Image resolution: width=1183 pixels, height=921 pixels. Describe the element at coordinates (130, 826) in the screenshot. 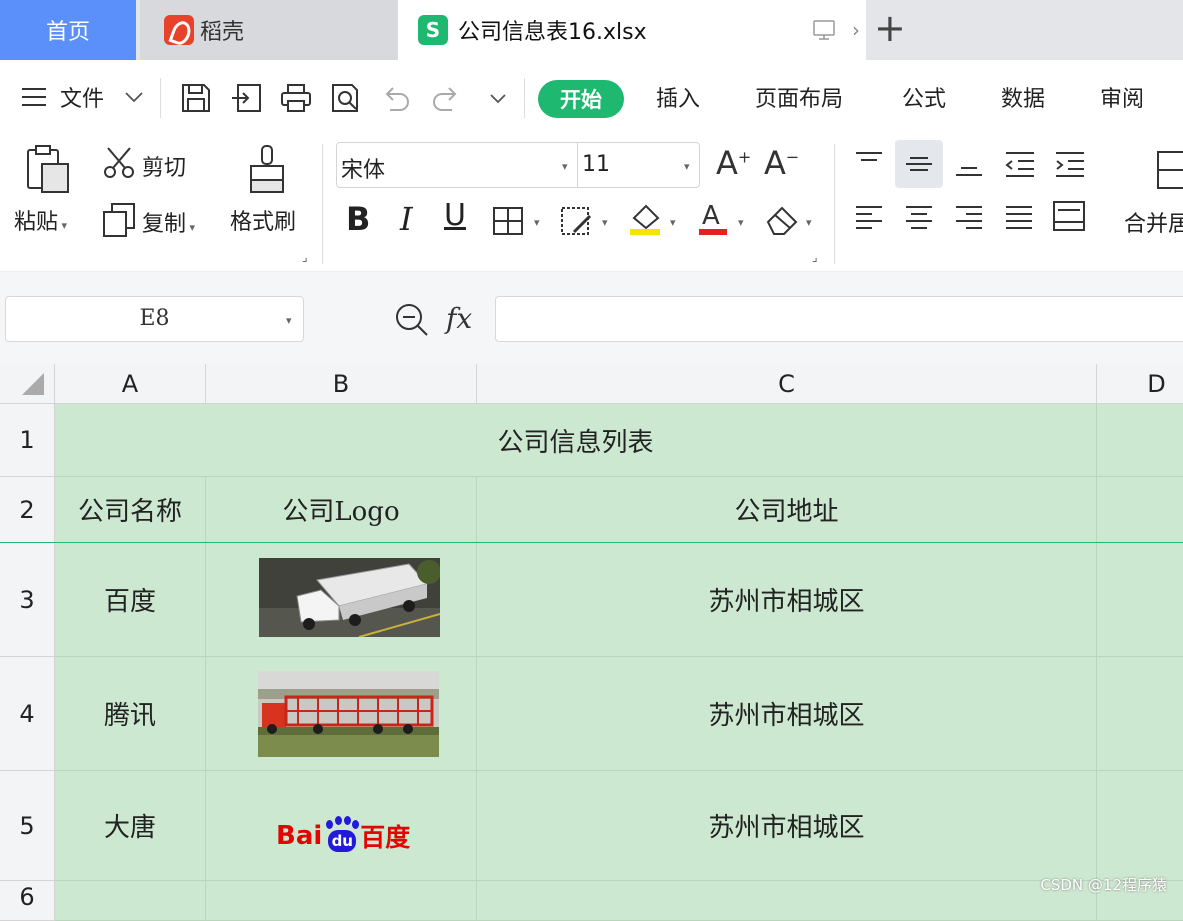

I see `table-cell-name: 大唐` at that location.